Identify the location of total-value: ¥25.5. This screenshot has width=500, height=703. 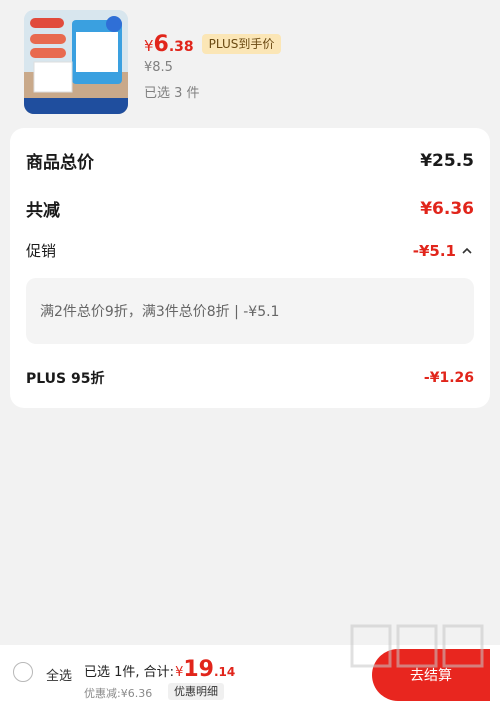
(447, 160).